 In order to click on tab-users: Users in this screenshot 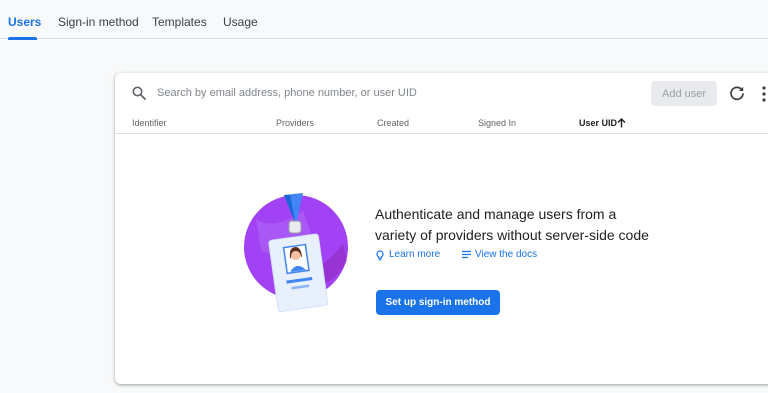, I will do `click(24, 20)`.